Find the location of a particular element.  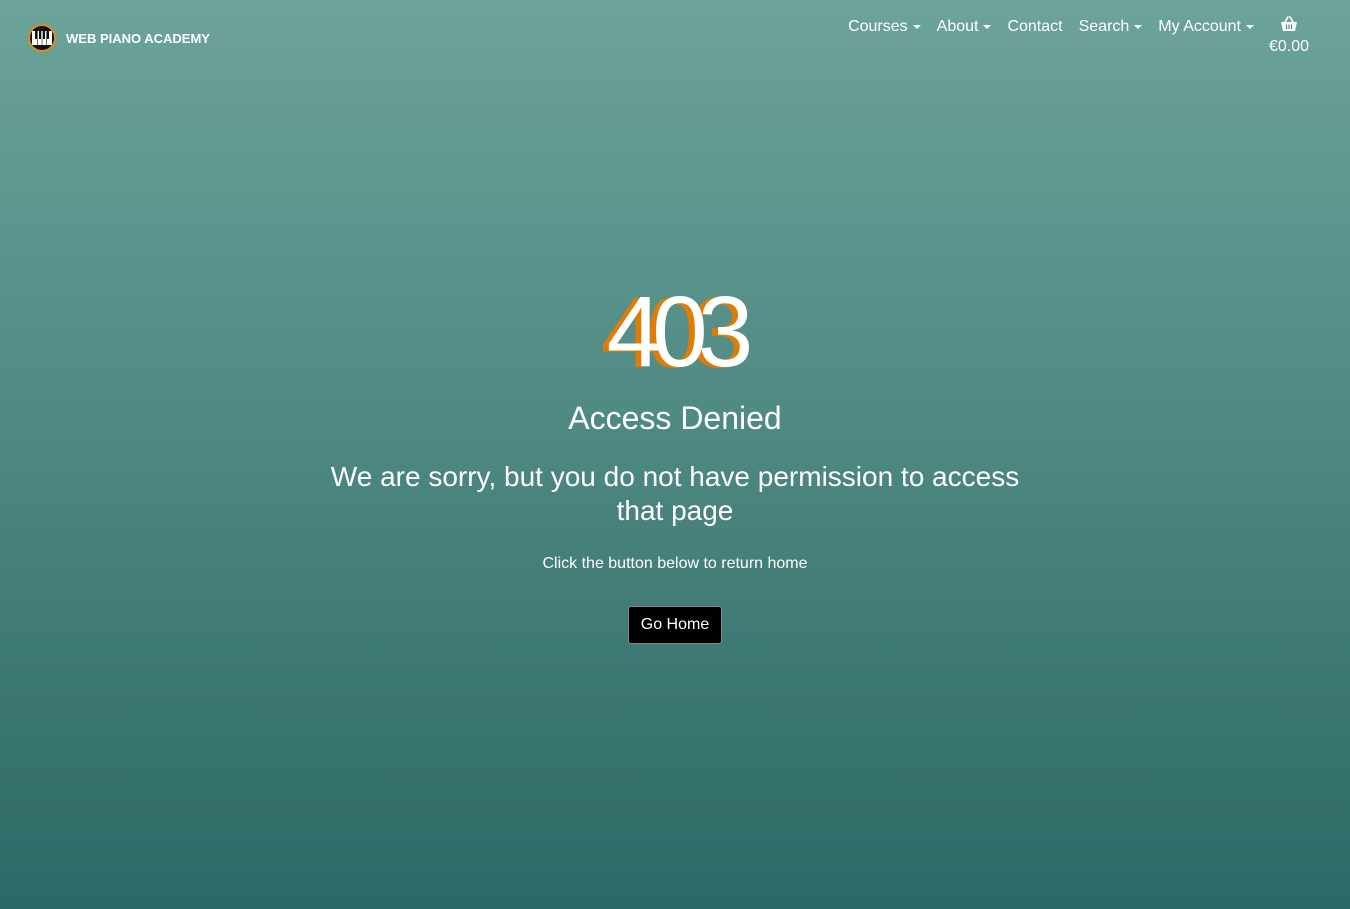

brand-name: WEB PIANO ACADEMY is located at coordinates (138, 38).